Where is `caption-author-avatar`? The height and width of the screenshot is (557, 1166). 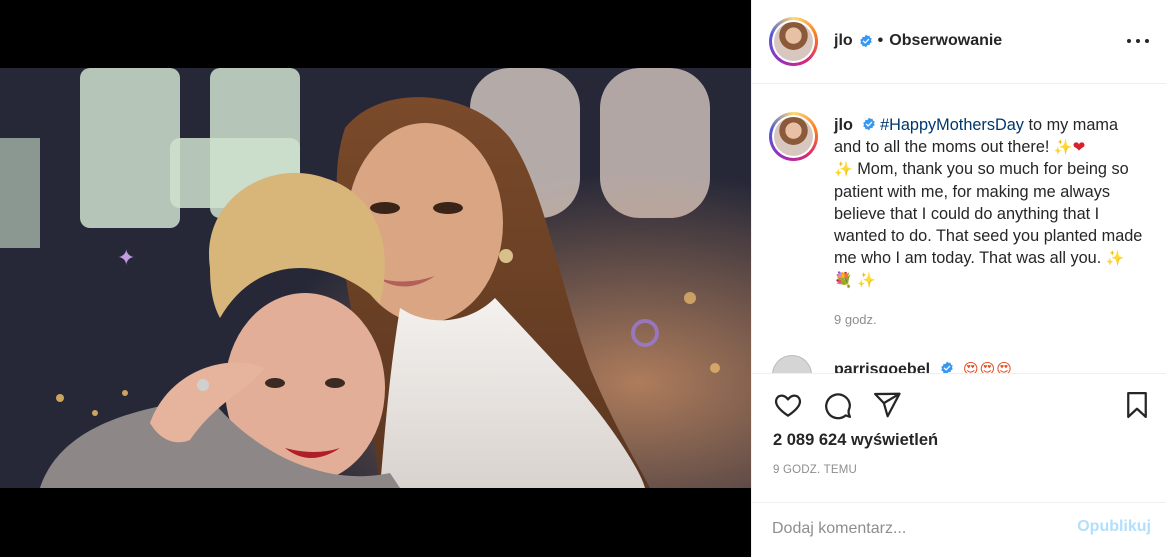 caption-author-avatar is located at coordinates (793, 136).